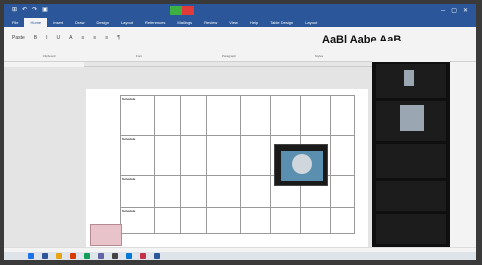 This screenshot has width=482, height=265. Describe the element at coordinates (15, 22) in the screenshot. I see `tab-file: File` at that location.